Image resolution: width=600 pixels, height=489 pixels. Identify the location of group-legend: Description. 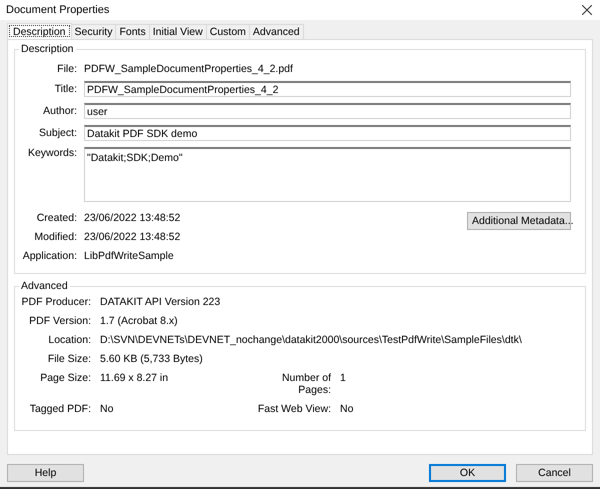
(47, 49).